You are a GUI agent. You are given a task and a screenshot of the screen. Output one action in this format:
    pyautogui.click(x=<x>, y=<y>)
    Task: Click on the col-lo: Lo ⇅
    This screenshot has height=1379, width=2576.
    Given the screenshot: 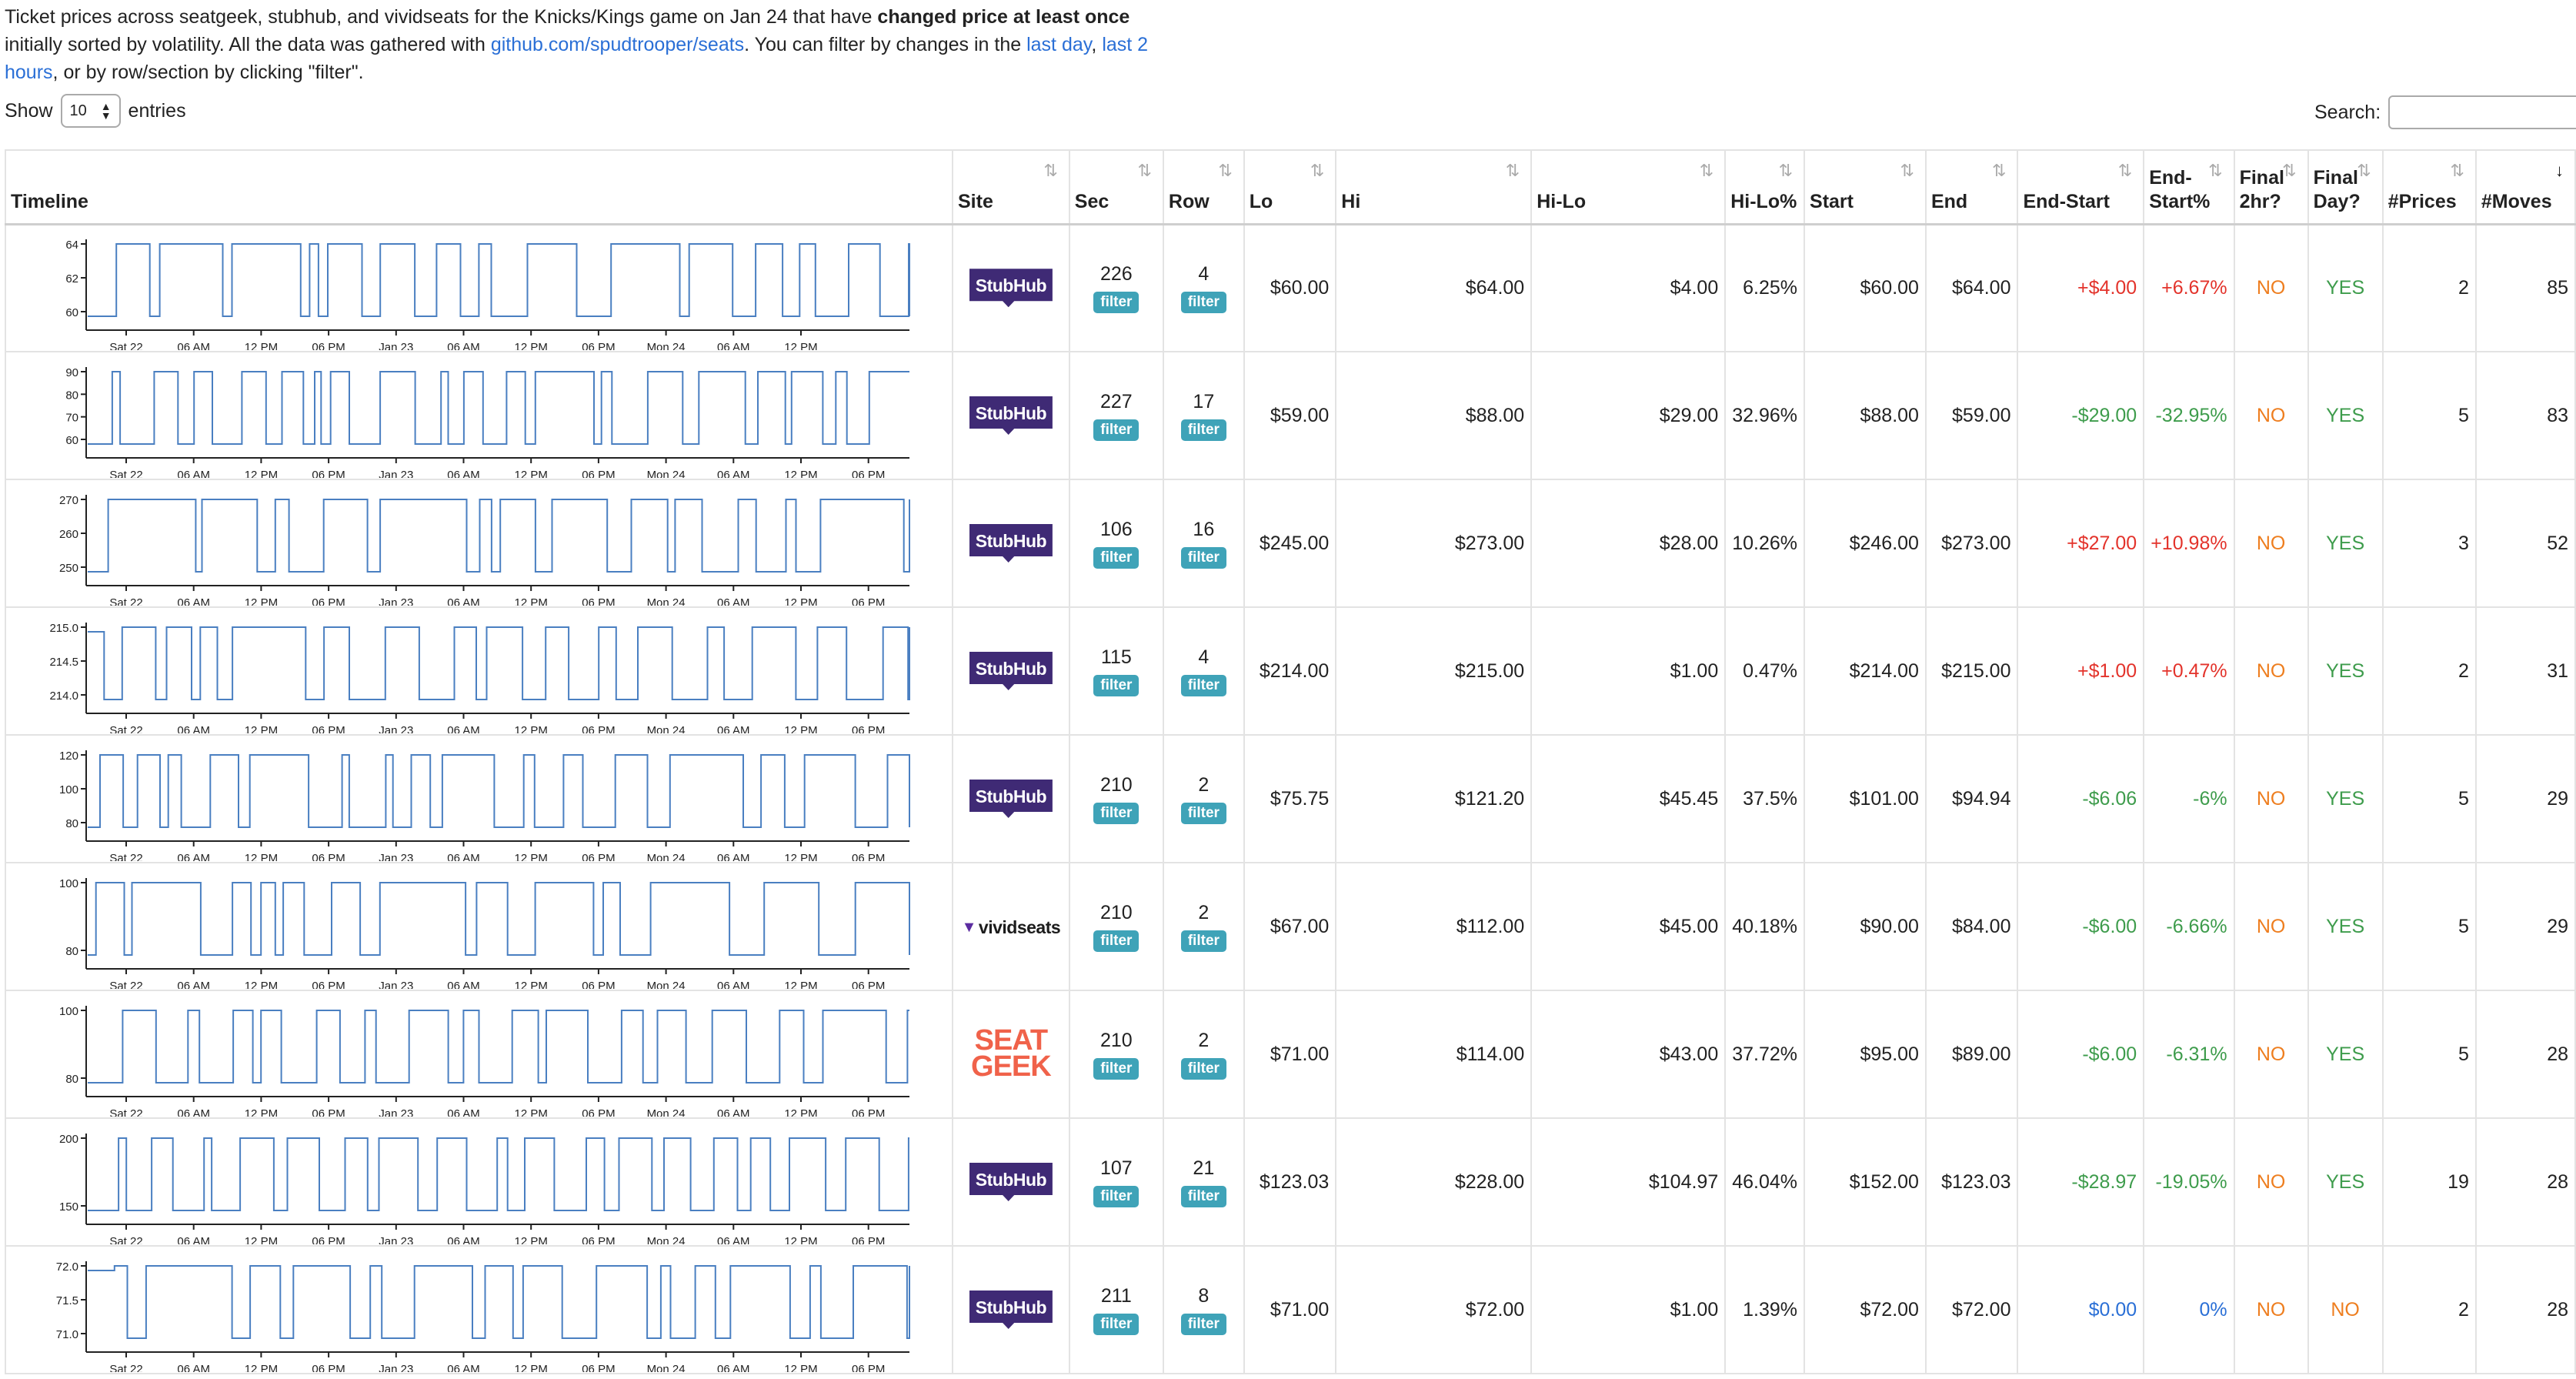 What is the action you would take?
    pyautogui.click(x=1290, y=187)
    